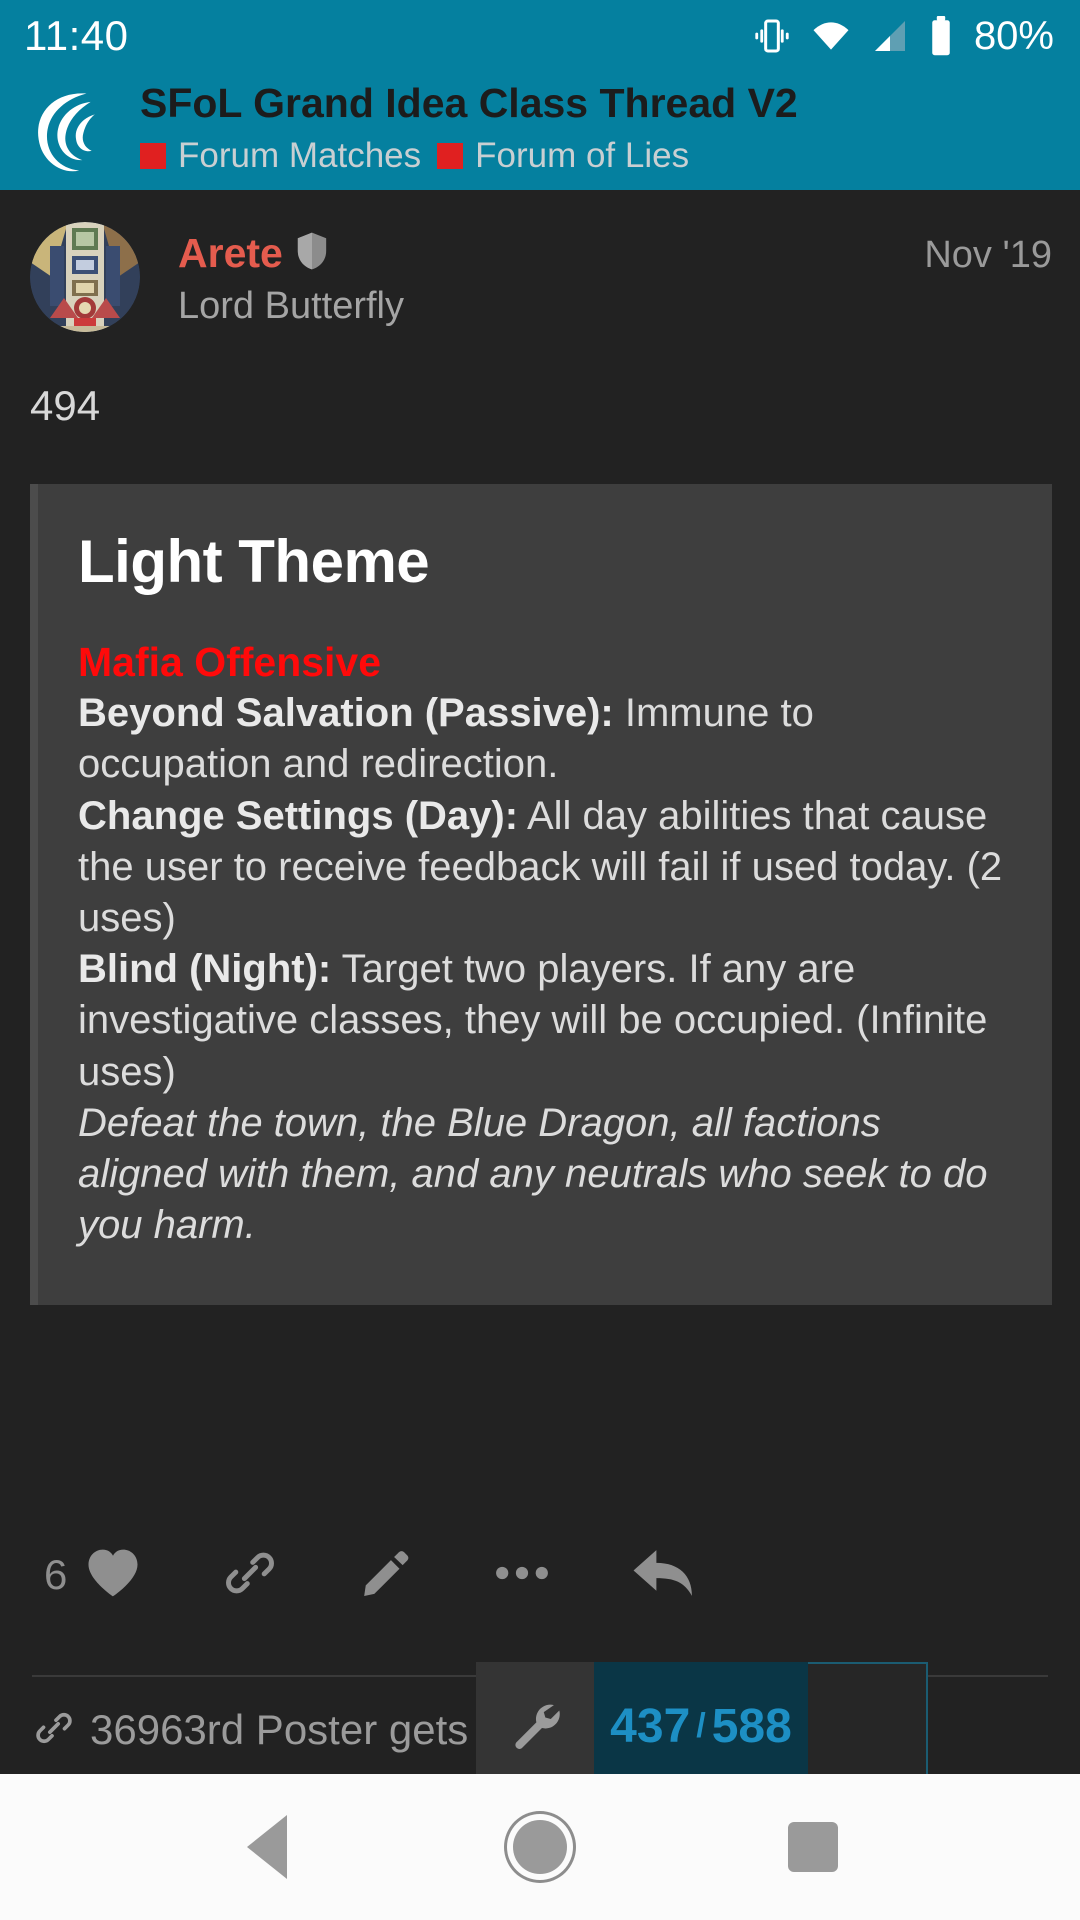 The image size is (1080, 1920). What do you see at coordinates (831, 36) in the screenshot?
I see `wifi-icon` at bounding box center [831, 36].